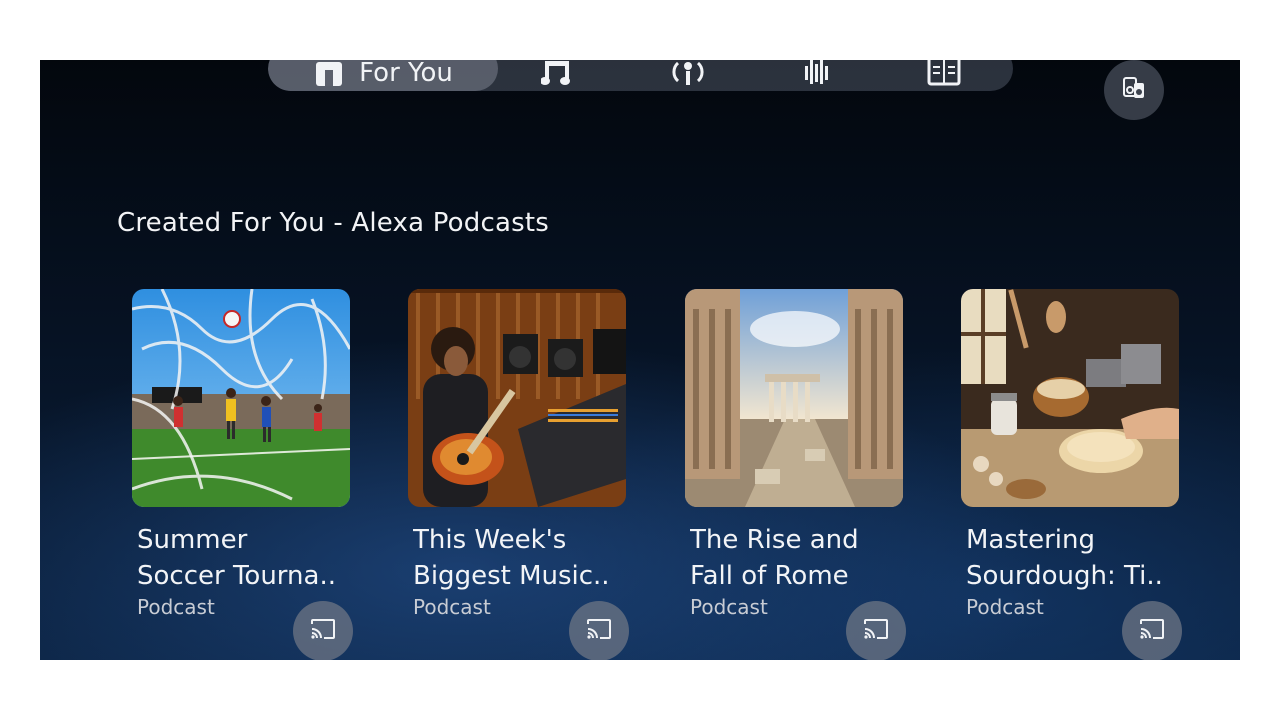  What do you see at coordinates (1072, 558) in the screenshot?
I see `card-title: Mastering Sourdough: Ti..` at bounding box center [1072, 558].